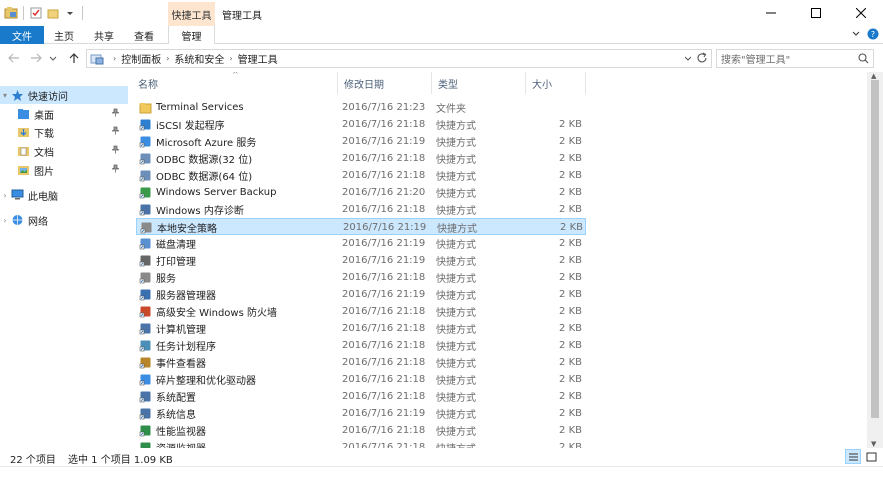 The width and height of the screenshot is (883, 493). What do you see at coordinates (146, 228) in the screenshot?
I see `security-policy-icon` at bounding box center [146, 228].